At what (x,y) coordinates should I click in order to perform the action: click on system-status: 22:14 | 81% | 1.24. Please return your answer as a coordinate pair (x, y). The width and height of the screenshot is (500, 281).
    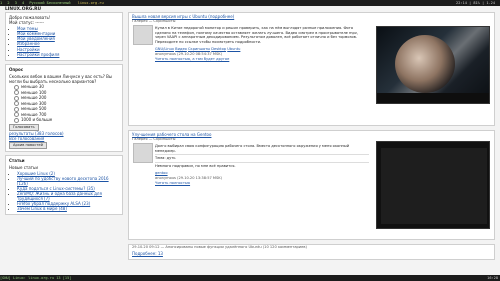
    Looking at the image, I should click on (475, 3).